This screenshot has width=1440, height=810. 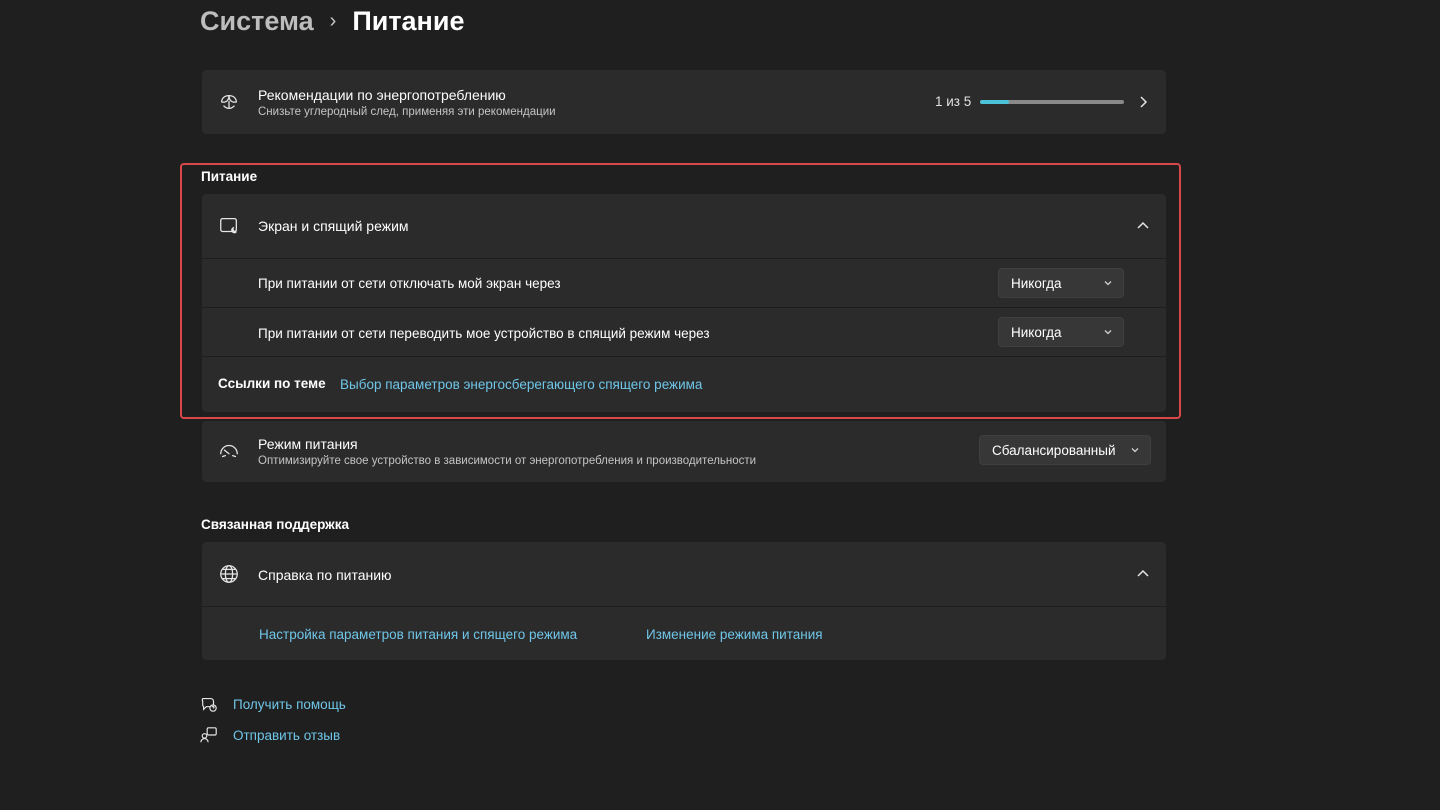 What do you see at coordinates (994, 102) in the screenshot?
I see `progress-bar-fill` at bounding box center [994, 102].